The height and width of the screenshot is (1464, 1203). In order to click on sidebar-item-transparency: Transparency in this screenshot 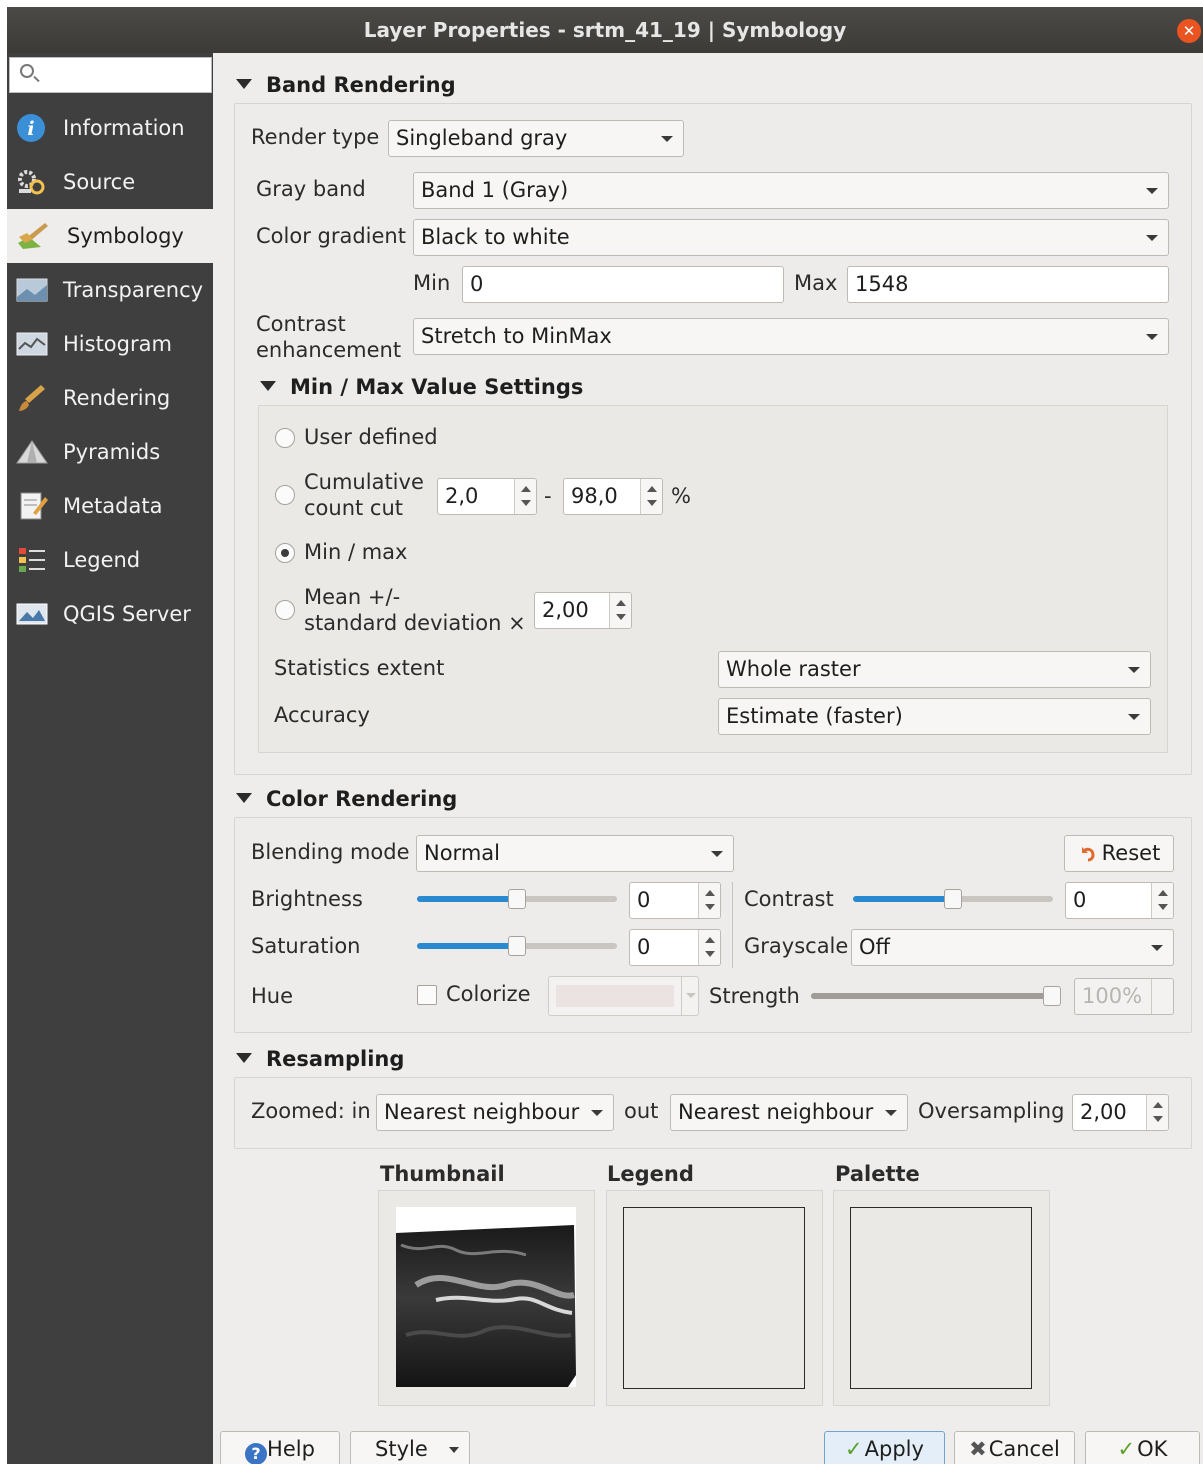, I will do `click(110, 290)`.